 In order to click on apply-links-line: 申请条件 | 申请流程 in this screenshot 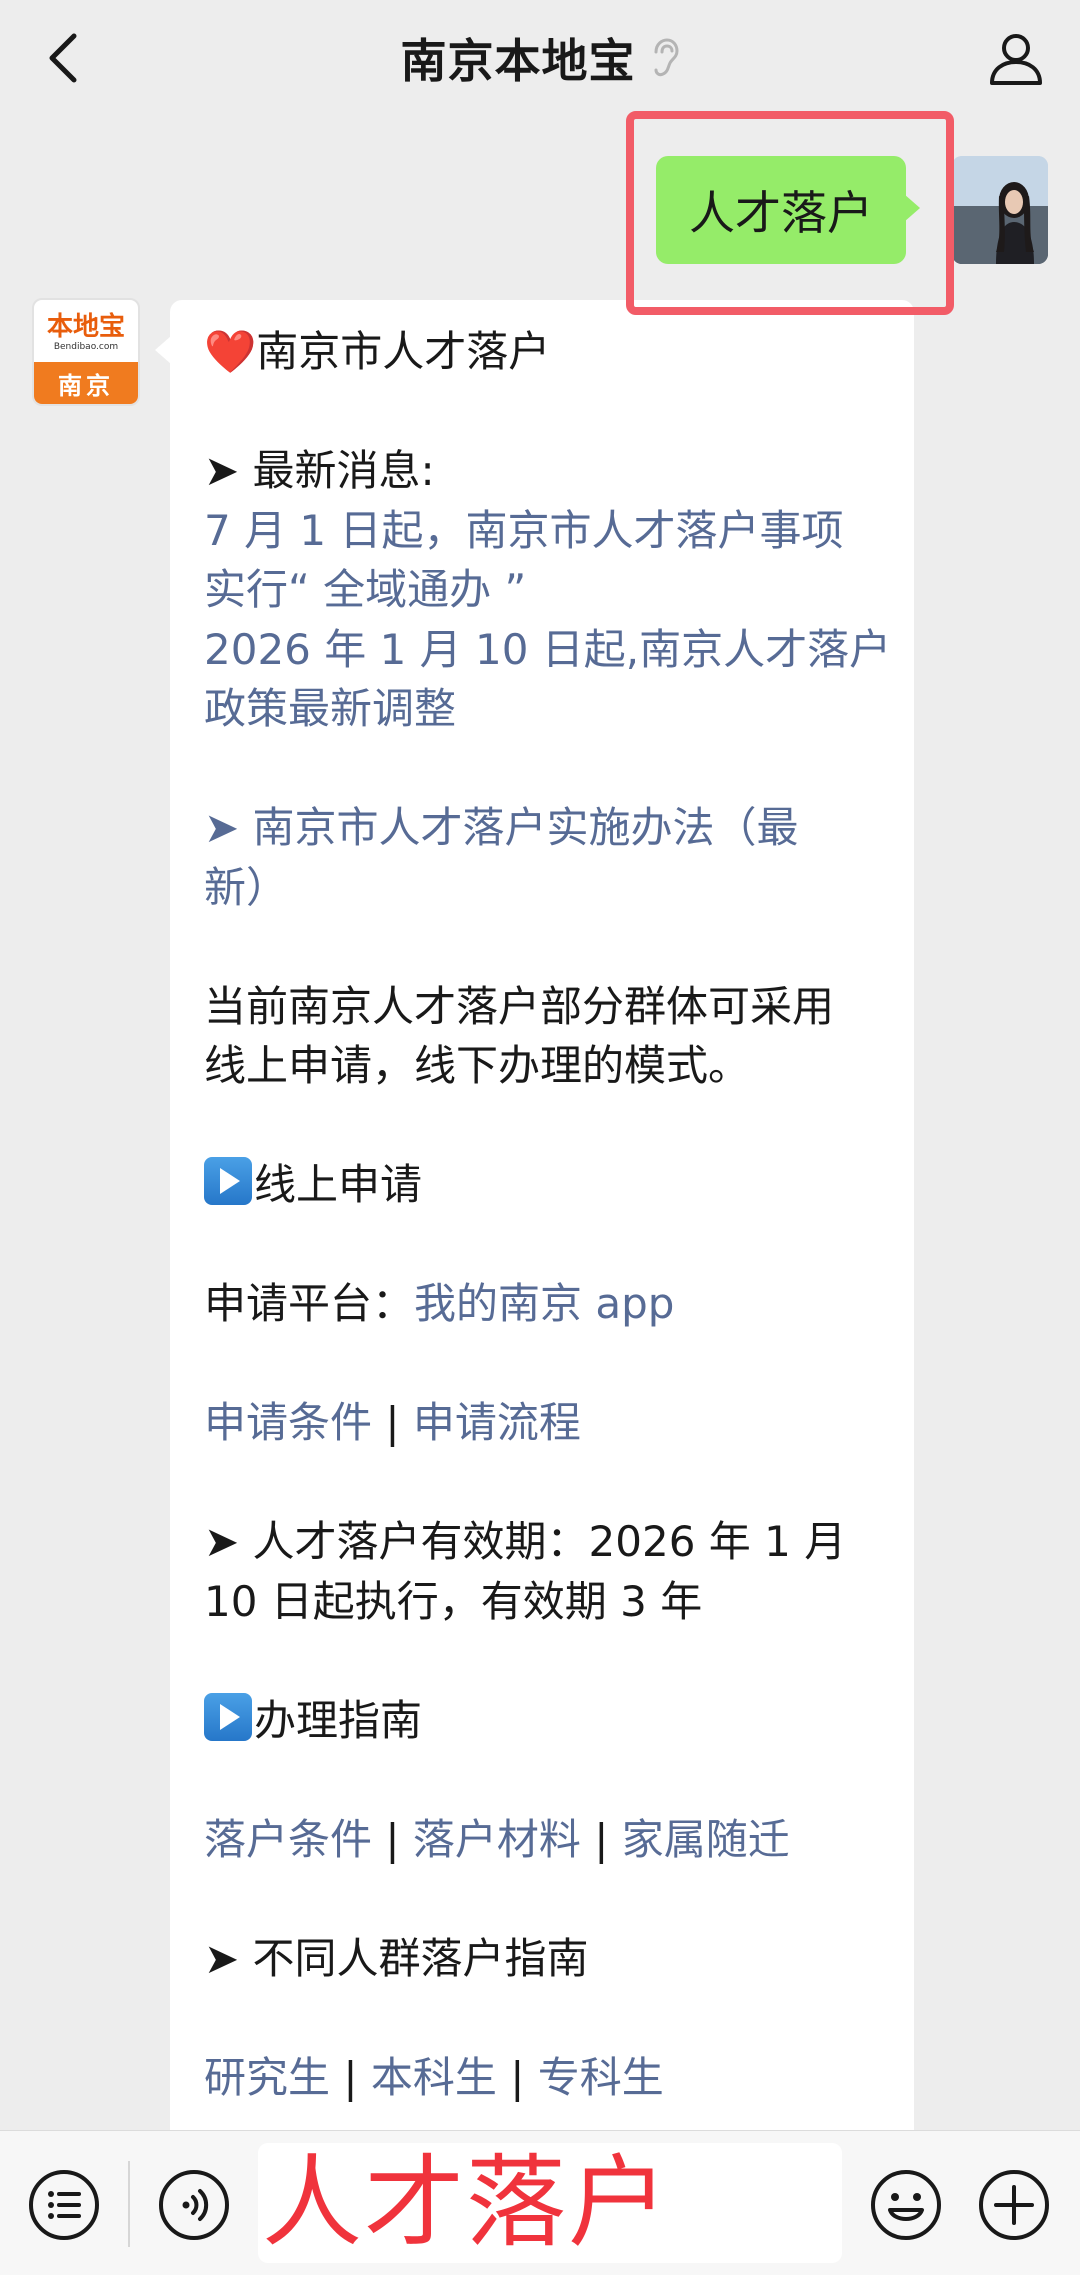, I will do `click(543, 1423)`.